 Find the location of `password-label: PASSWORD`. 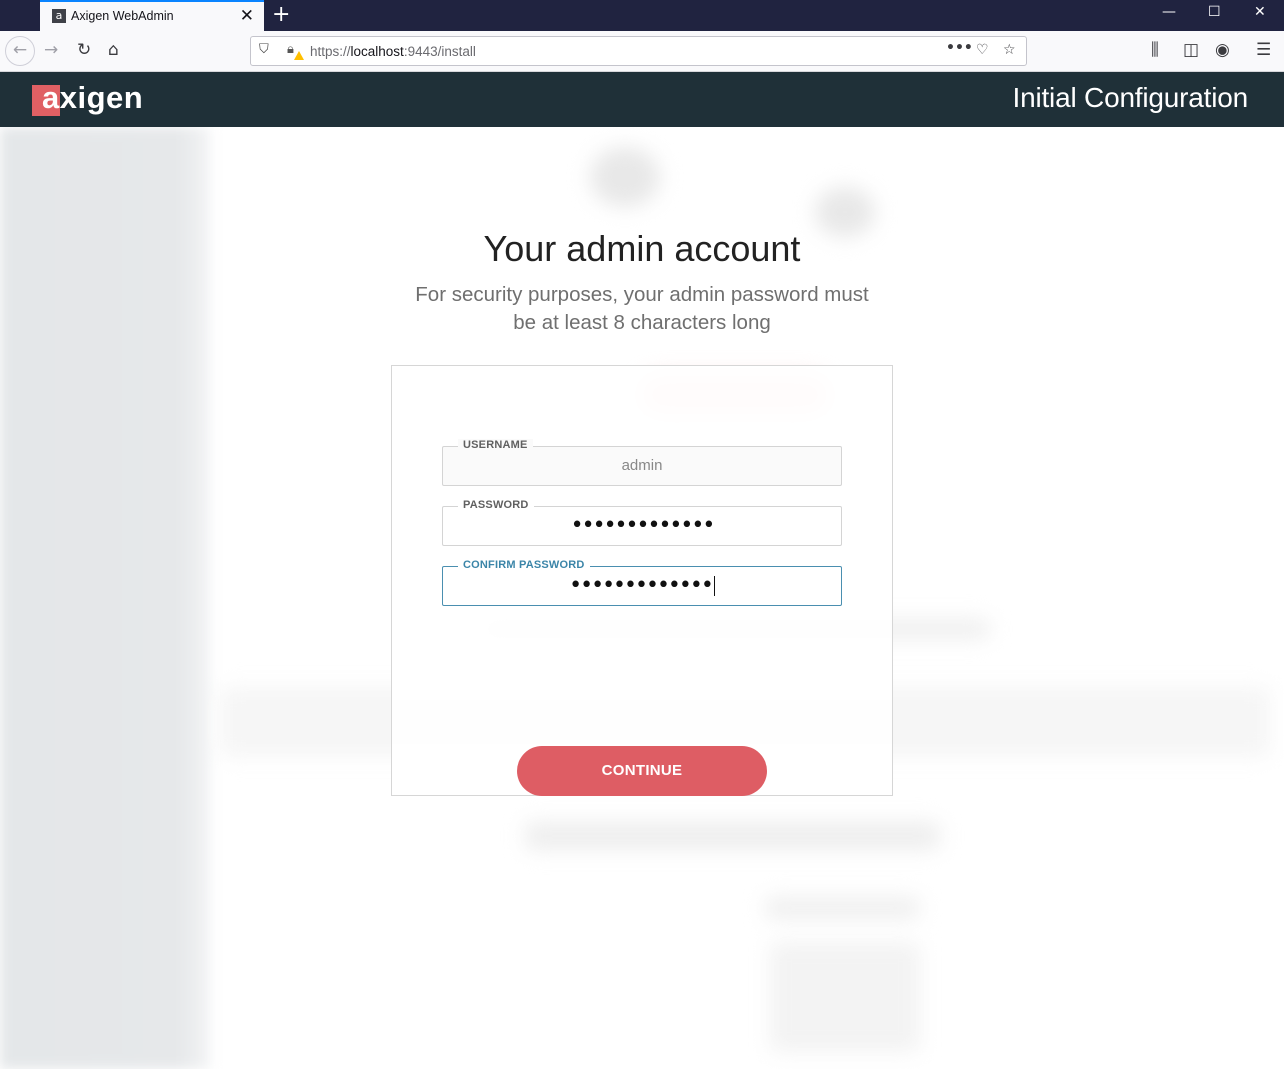

password-label: PASSWORD is located at coordinates (496, 505).